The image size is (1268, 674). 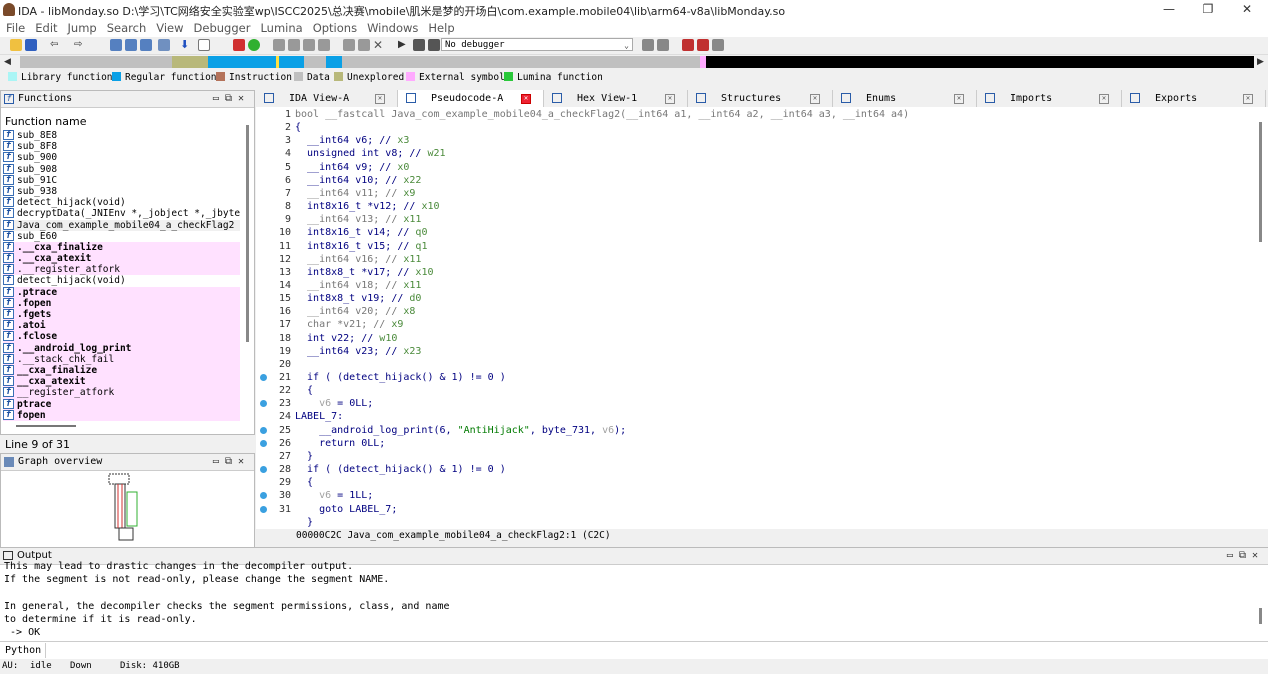 What do you see at coordinates (412, 180) in the screenshot?
I see `code-token: x22` at bounding box center [412, 180].